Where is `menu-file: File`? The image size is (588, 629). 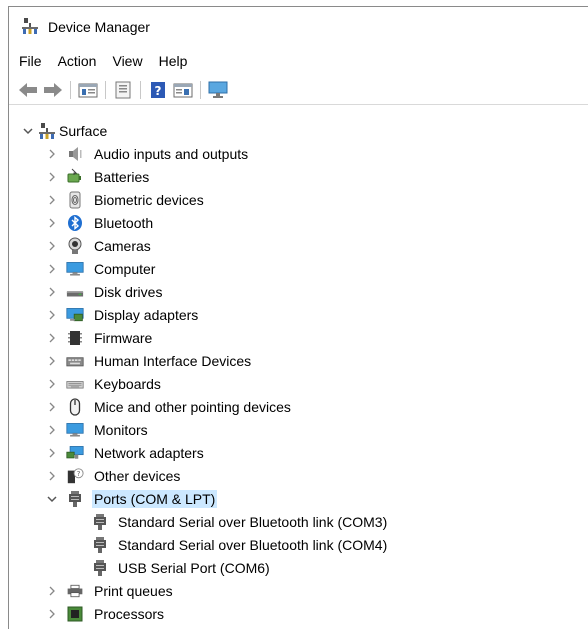
menu-file: File is located at coordinates (30, 61).